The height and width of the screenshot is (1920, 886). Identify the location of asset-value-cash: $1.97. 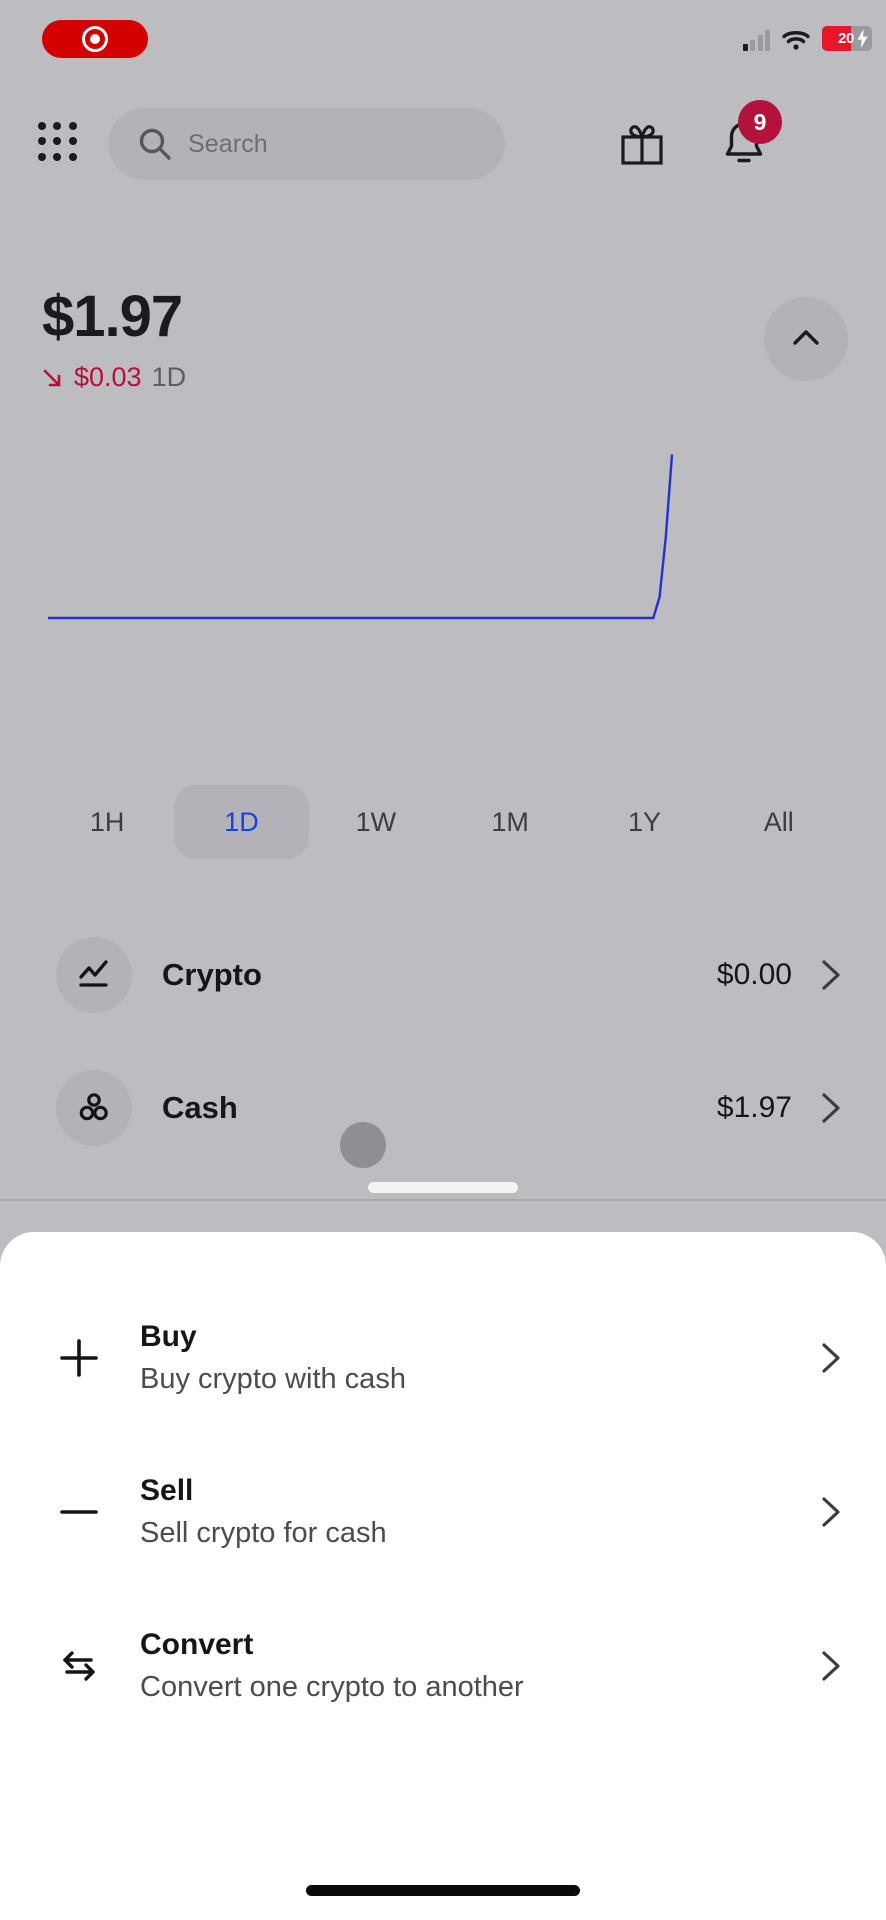
(754, 1107).